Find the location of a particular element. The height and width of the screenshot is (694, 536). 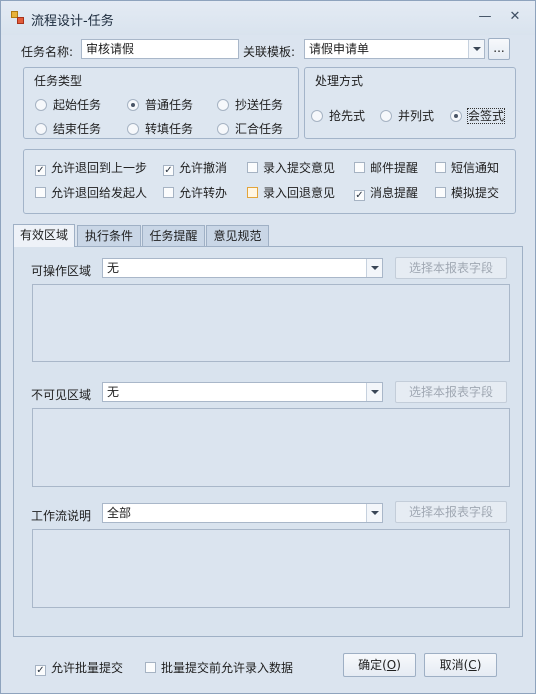

invisible-area-value: 无 is located at coordinates (113, 392).